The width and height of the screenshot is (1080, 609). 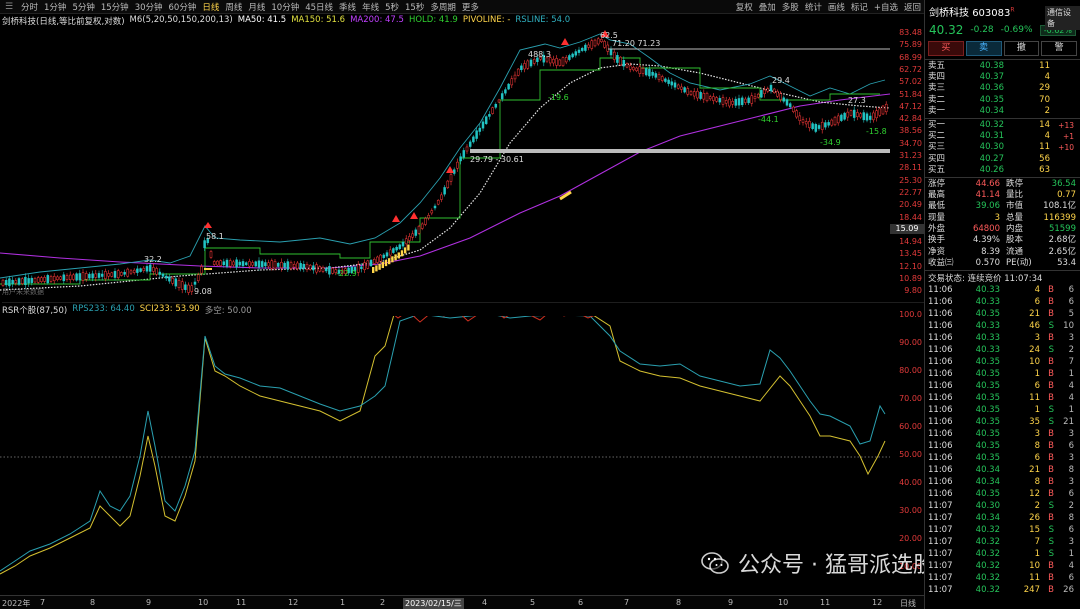 What do you see at coordinates (790, 7) in the screenshot?
I see `tool-button-2: 多股` at bounding box center [790, 7].